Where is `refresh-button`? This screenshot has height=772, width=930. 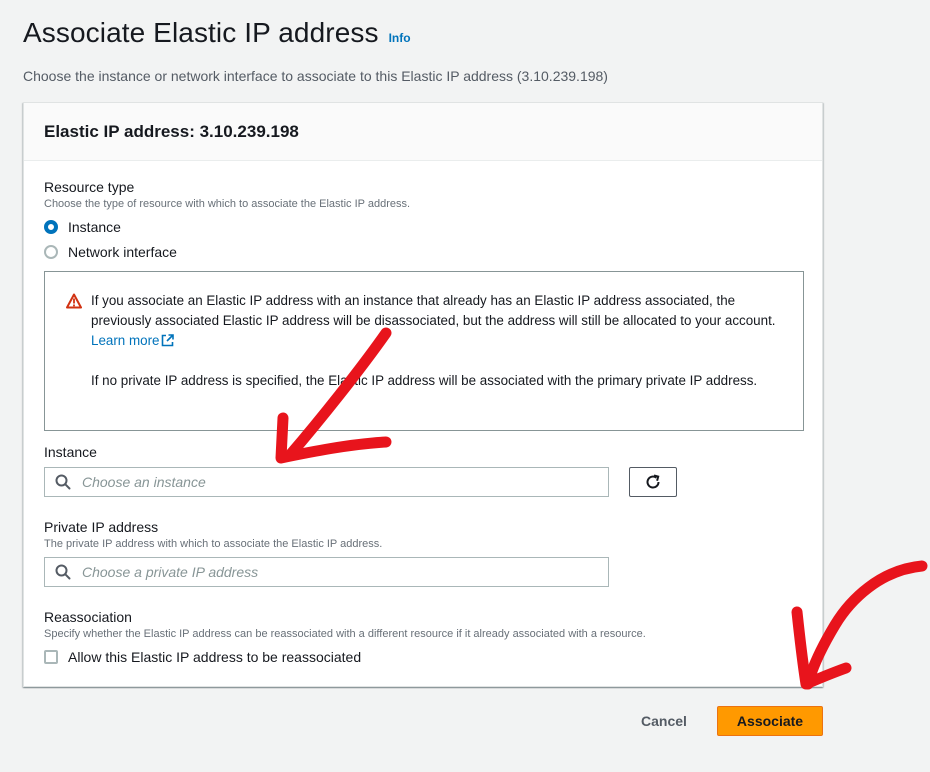
refresh-button is located at coordinates (653, 482).